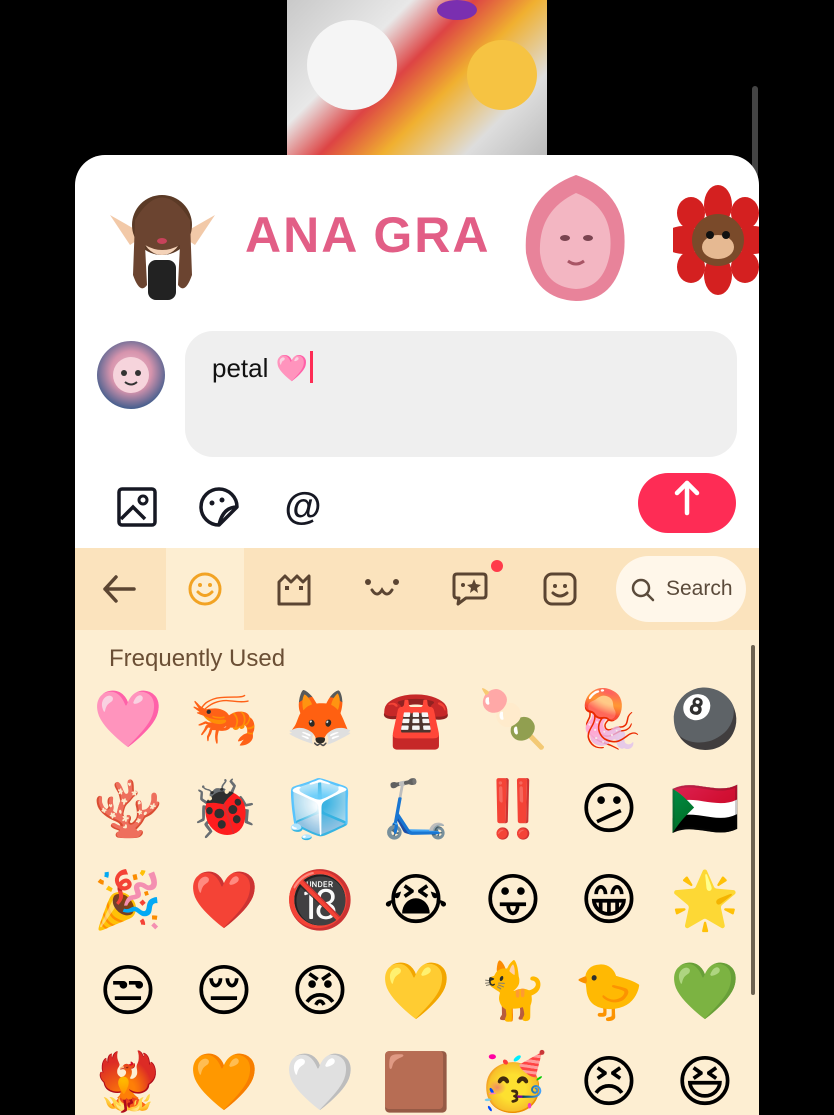  Describe the element at coordinates (461, 394) in the screenshot. I see `comment-input: petal 🩷` at that location.